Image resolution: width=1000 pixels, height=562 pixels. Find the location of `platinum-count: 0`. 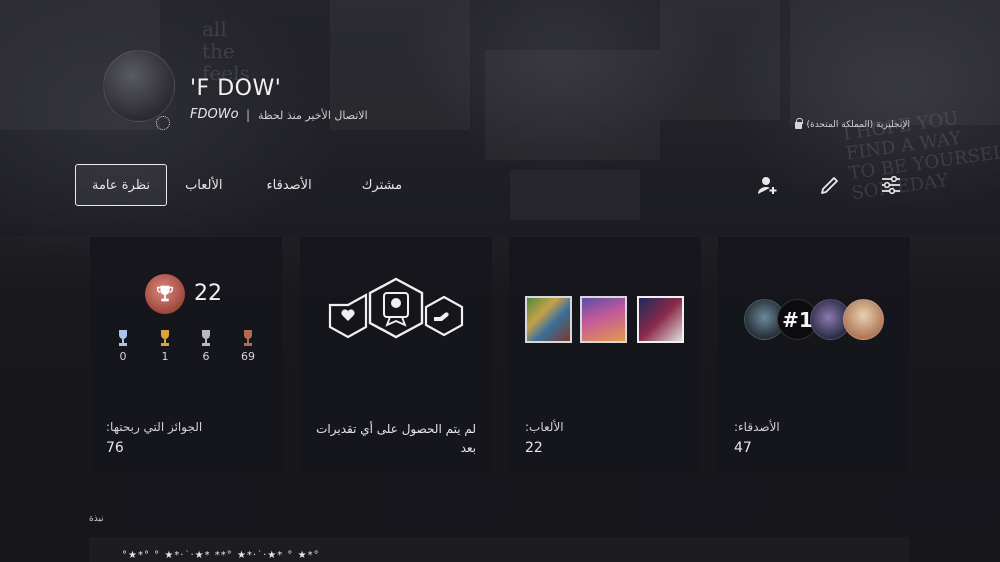

platinum-count: 0 is located at coordinates (123, 356).